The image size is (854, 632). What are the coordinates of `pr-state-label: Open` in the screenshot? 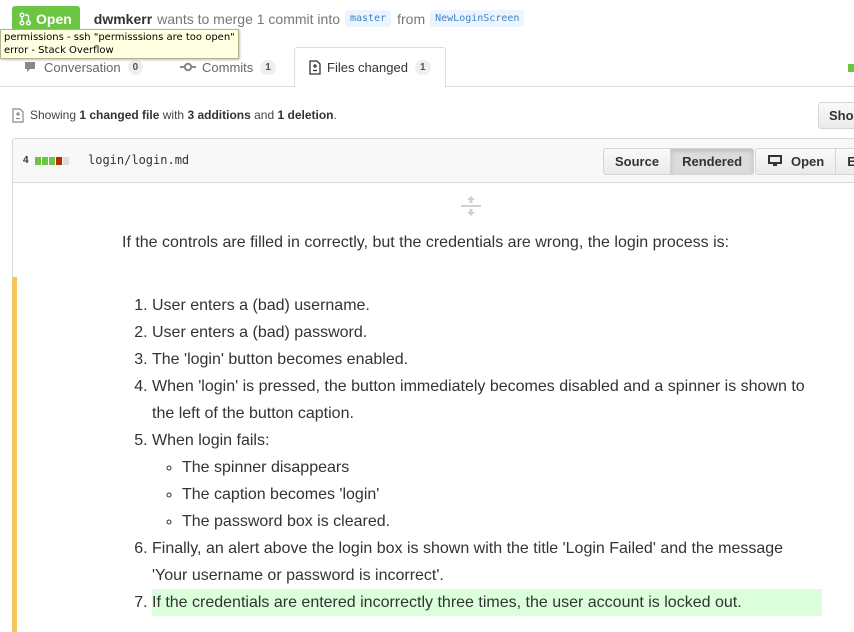 It's located at (54, 18).